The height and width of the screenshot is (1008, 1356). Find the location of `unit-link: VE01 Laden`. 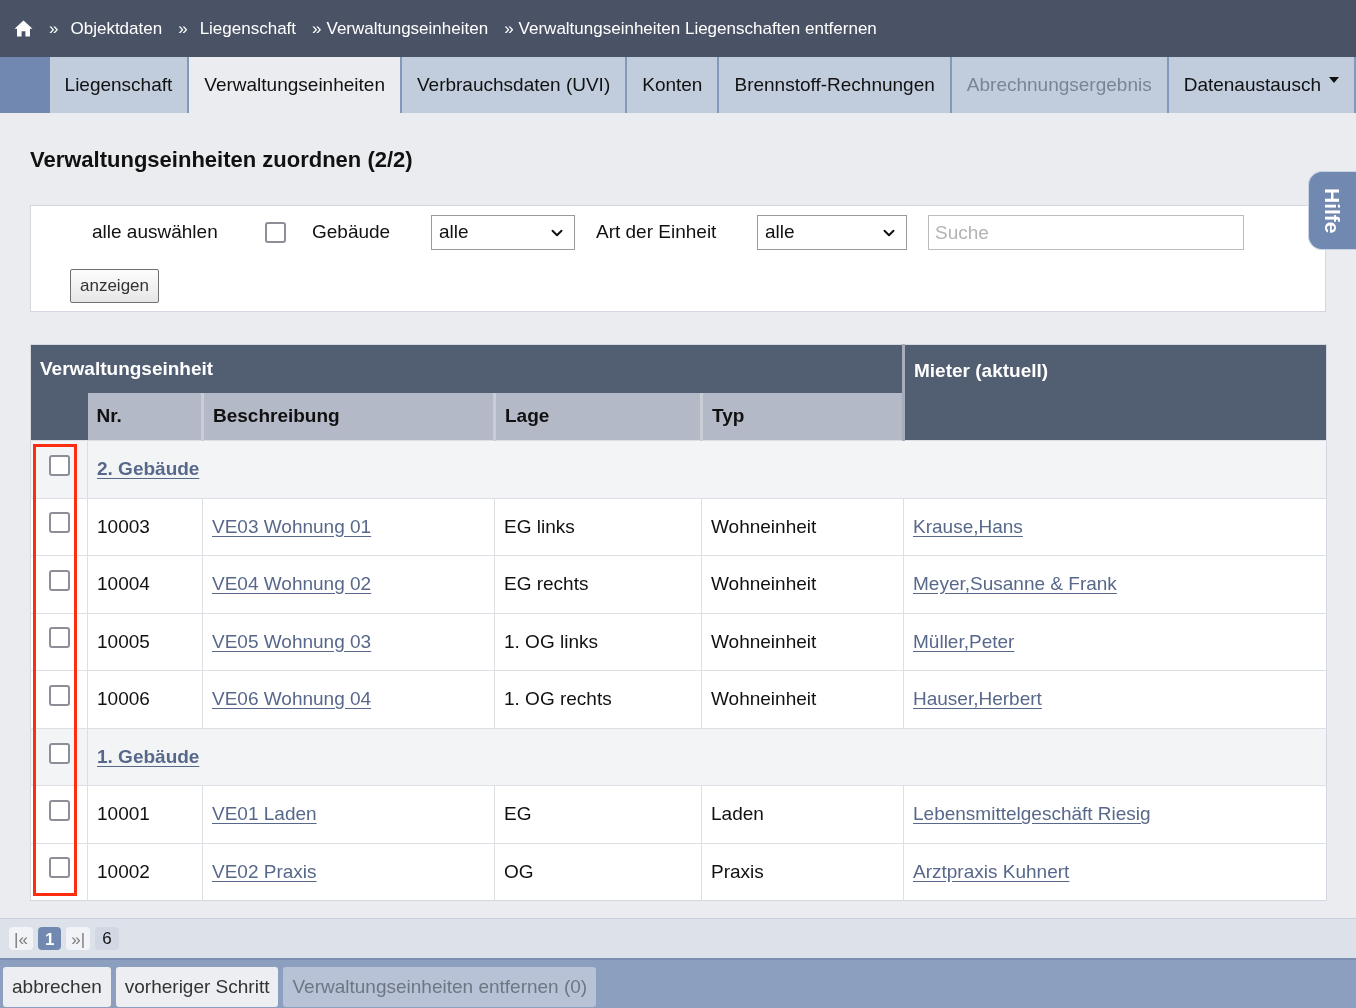

unit-link: VE01 Laden is located at coordinates (264, 813).